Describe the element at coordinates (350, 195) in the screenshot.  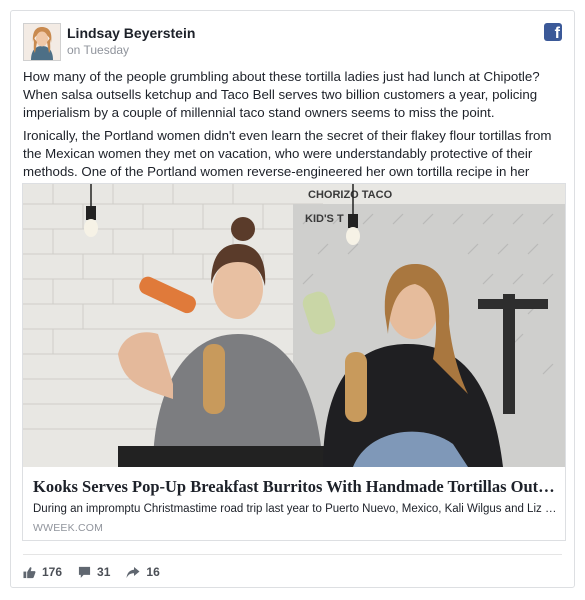
I see `photo-sign-text-1: CHORIZO TACO` at that location.